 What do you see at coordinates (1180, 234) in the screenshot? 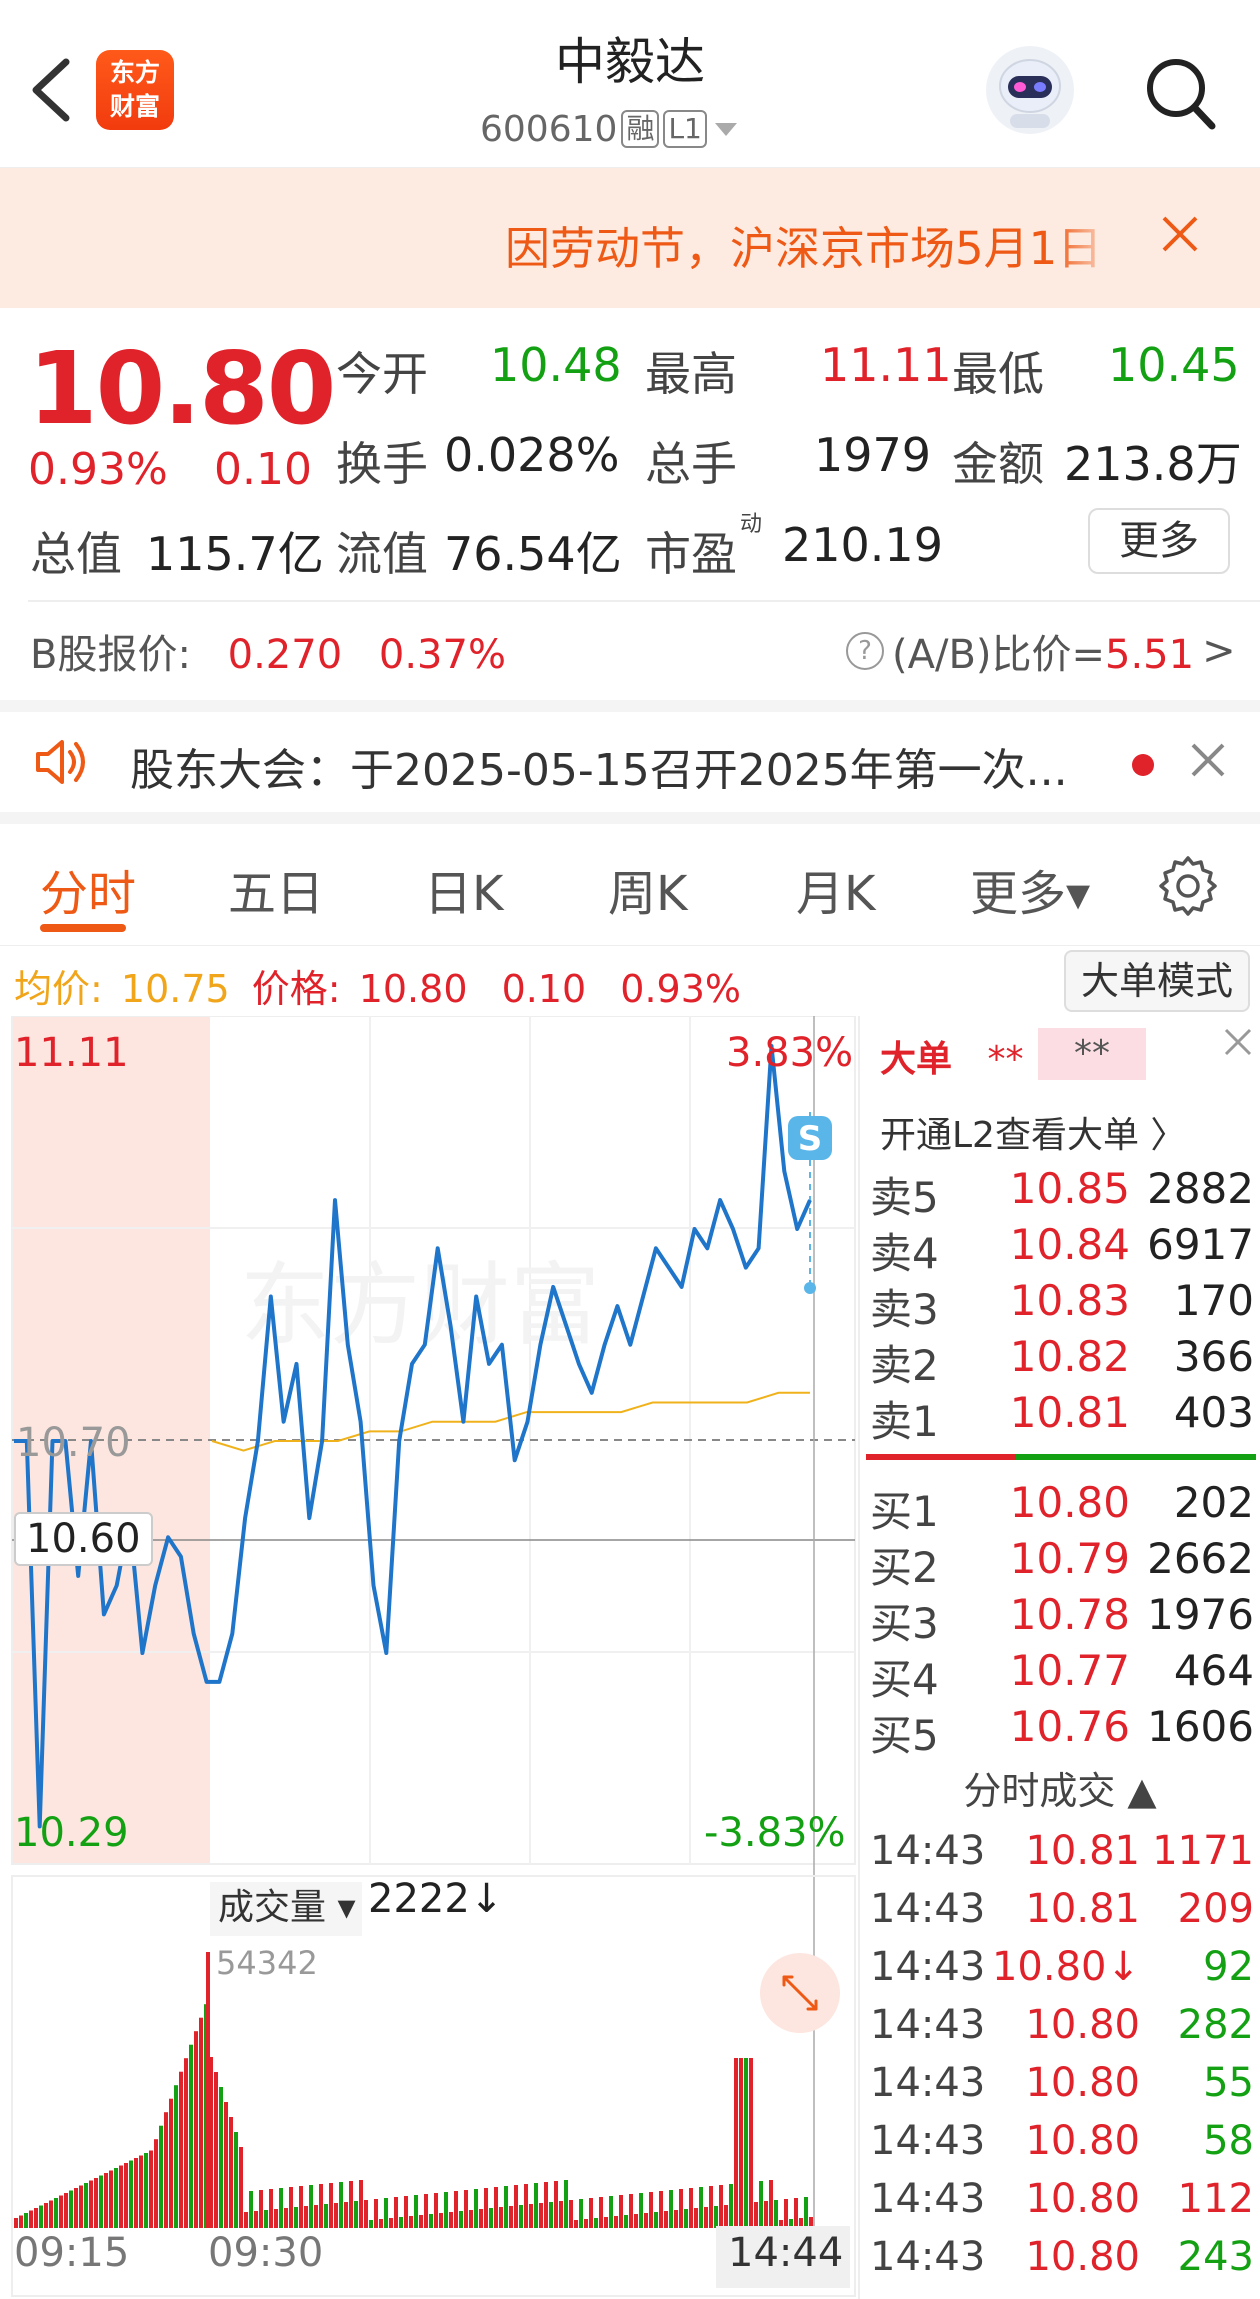
I see `notice-close-icon` at bounding box center [1180, 234].